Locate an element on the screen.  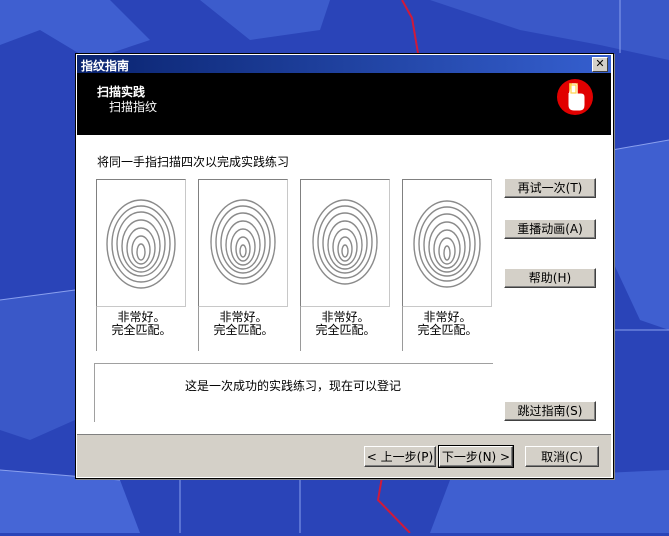
title-bar: 指纹指南 ✕ is located at coordinates (344, 64).